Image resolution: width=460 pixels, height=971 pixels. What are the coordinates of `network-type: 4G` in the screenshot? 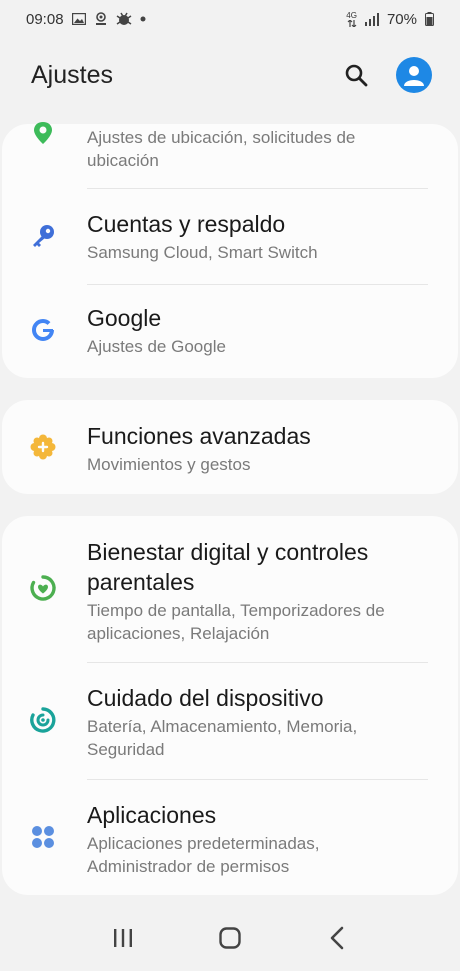 It's located at (351, 15).